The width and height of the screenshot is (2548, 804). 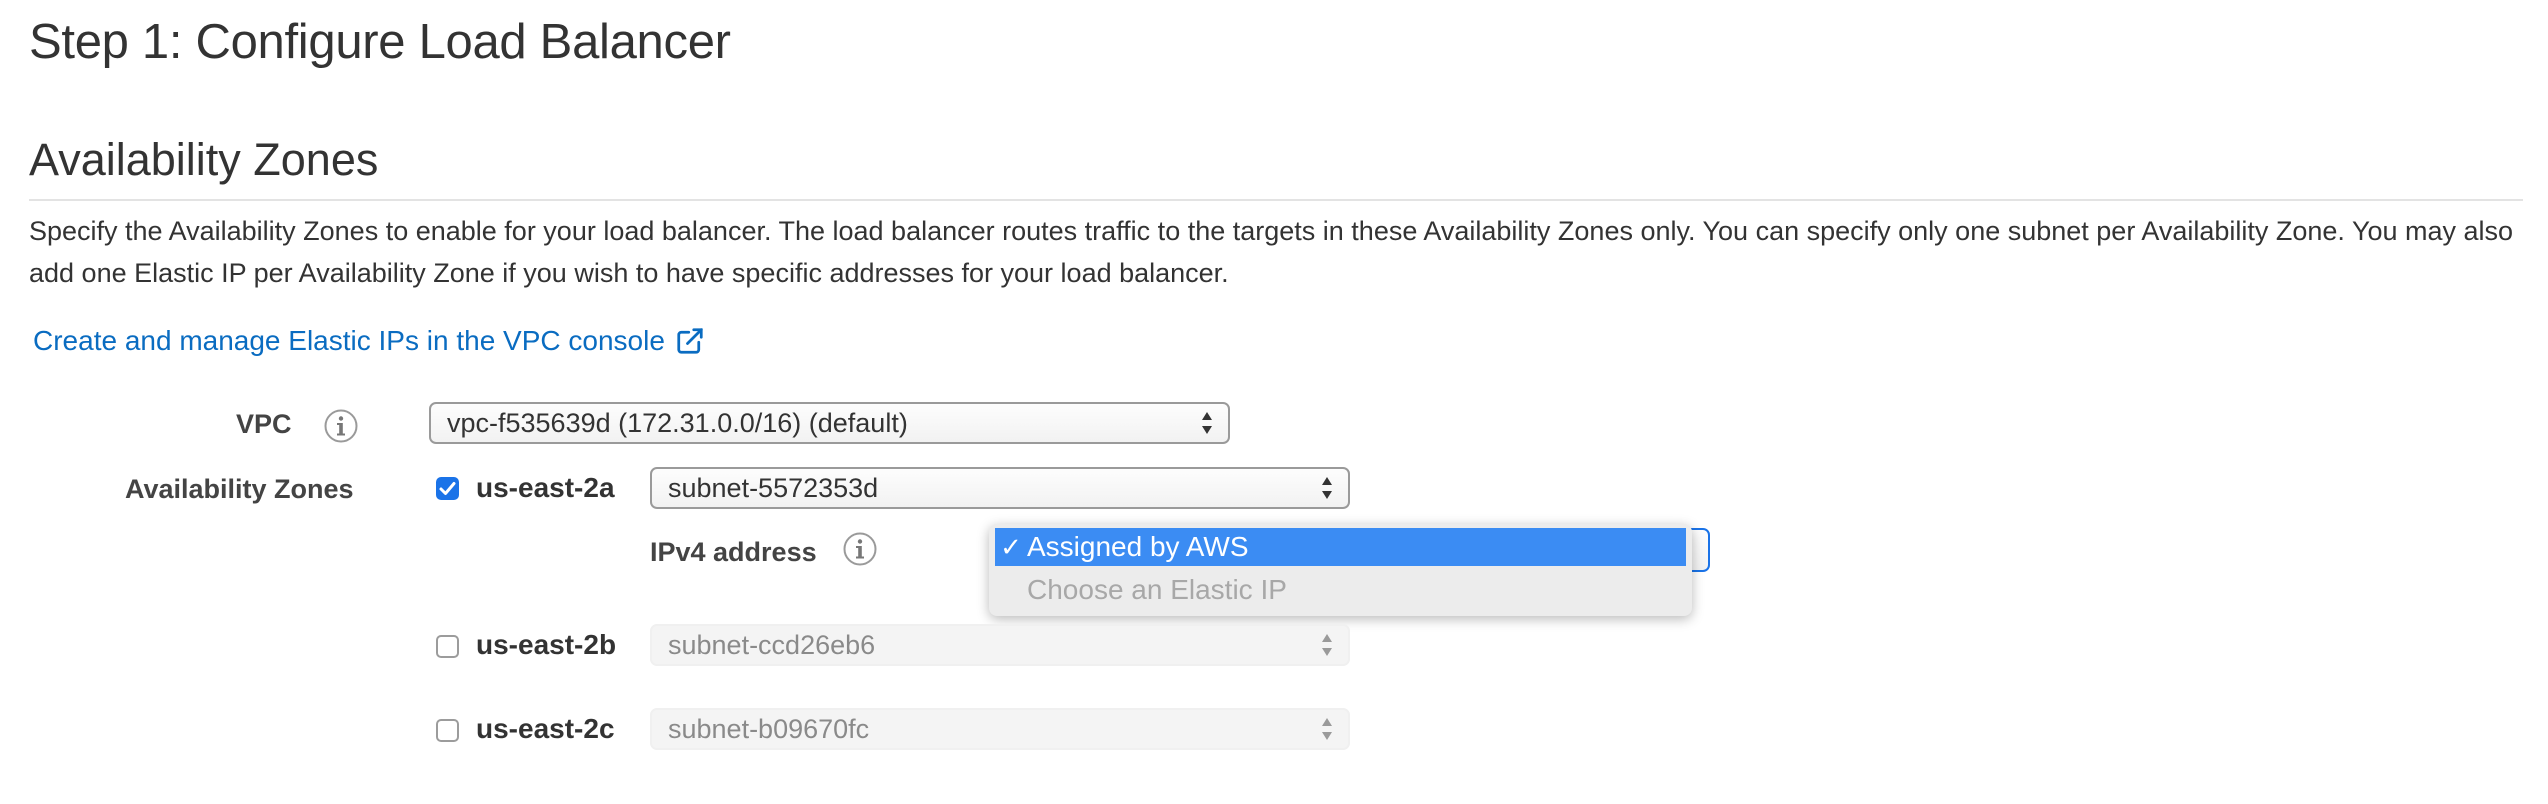 I want to click on zone-c-label: us-east-2c, so click(x=545, y=728).